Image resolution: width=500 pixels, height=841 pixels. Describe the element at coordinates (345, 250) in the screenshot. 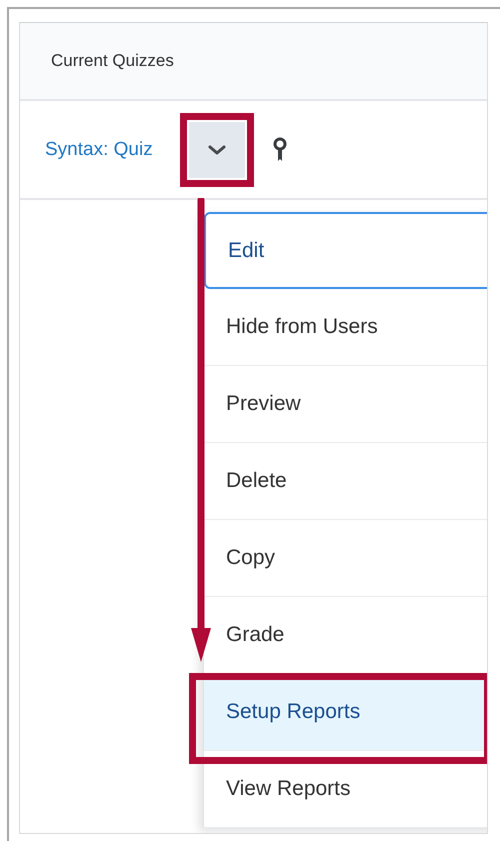

I see `menu-item: Edit` at that location.